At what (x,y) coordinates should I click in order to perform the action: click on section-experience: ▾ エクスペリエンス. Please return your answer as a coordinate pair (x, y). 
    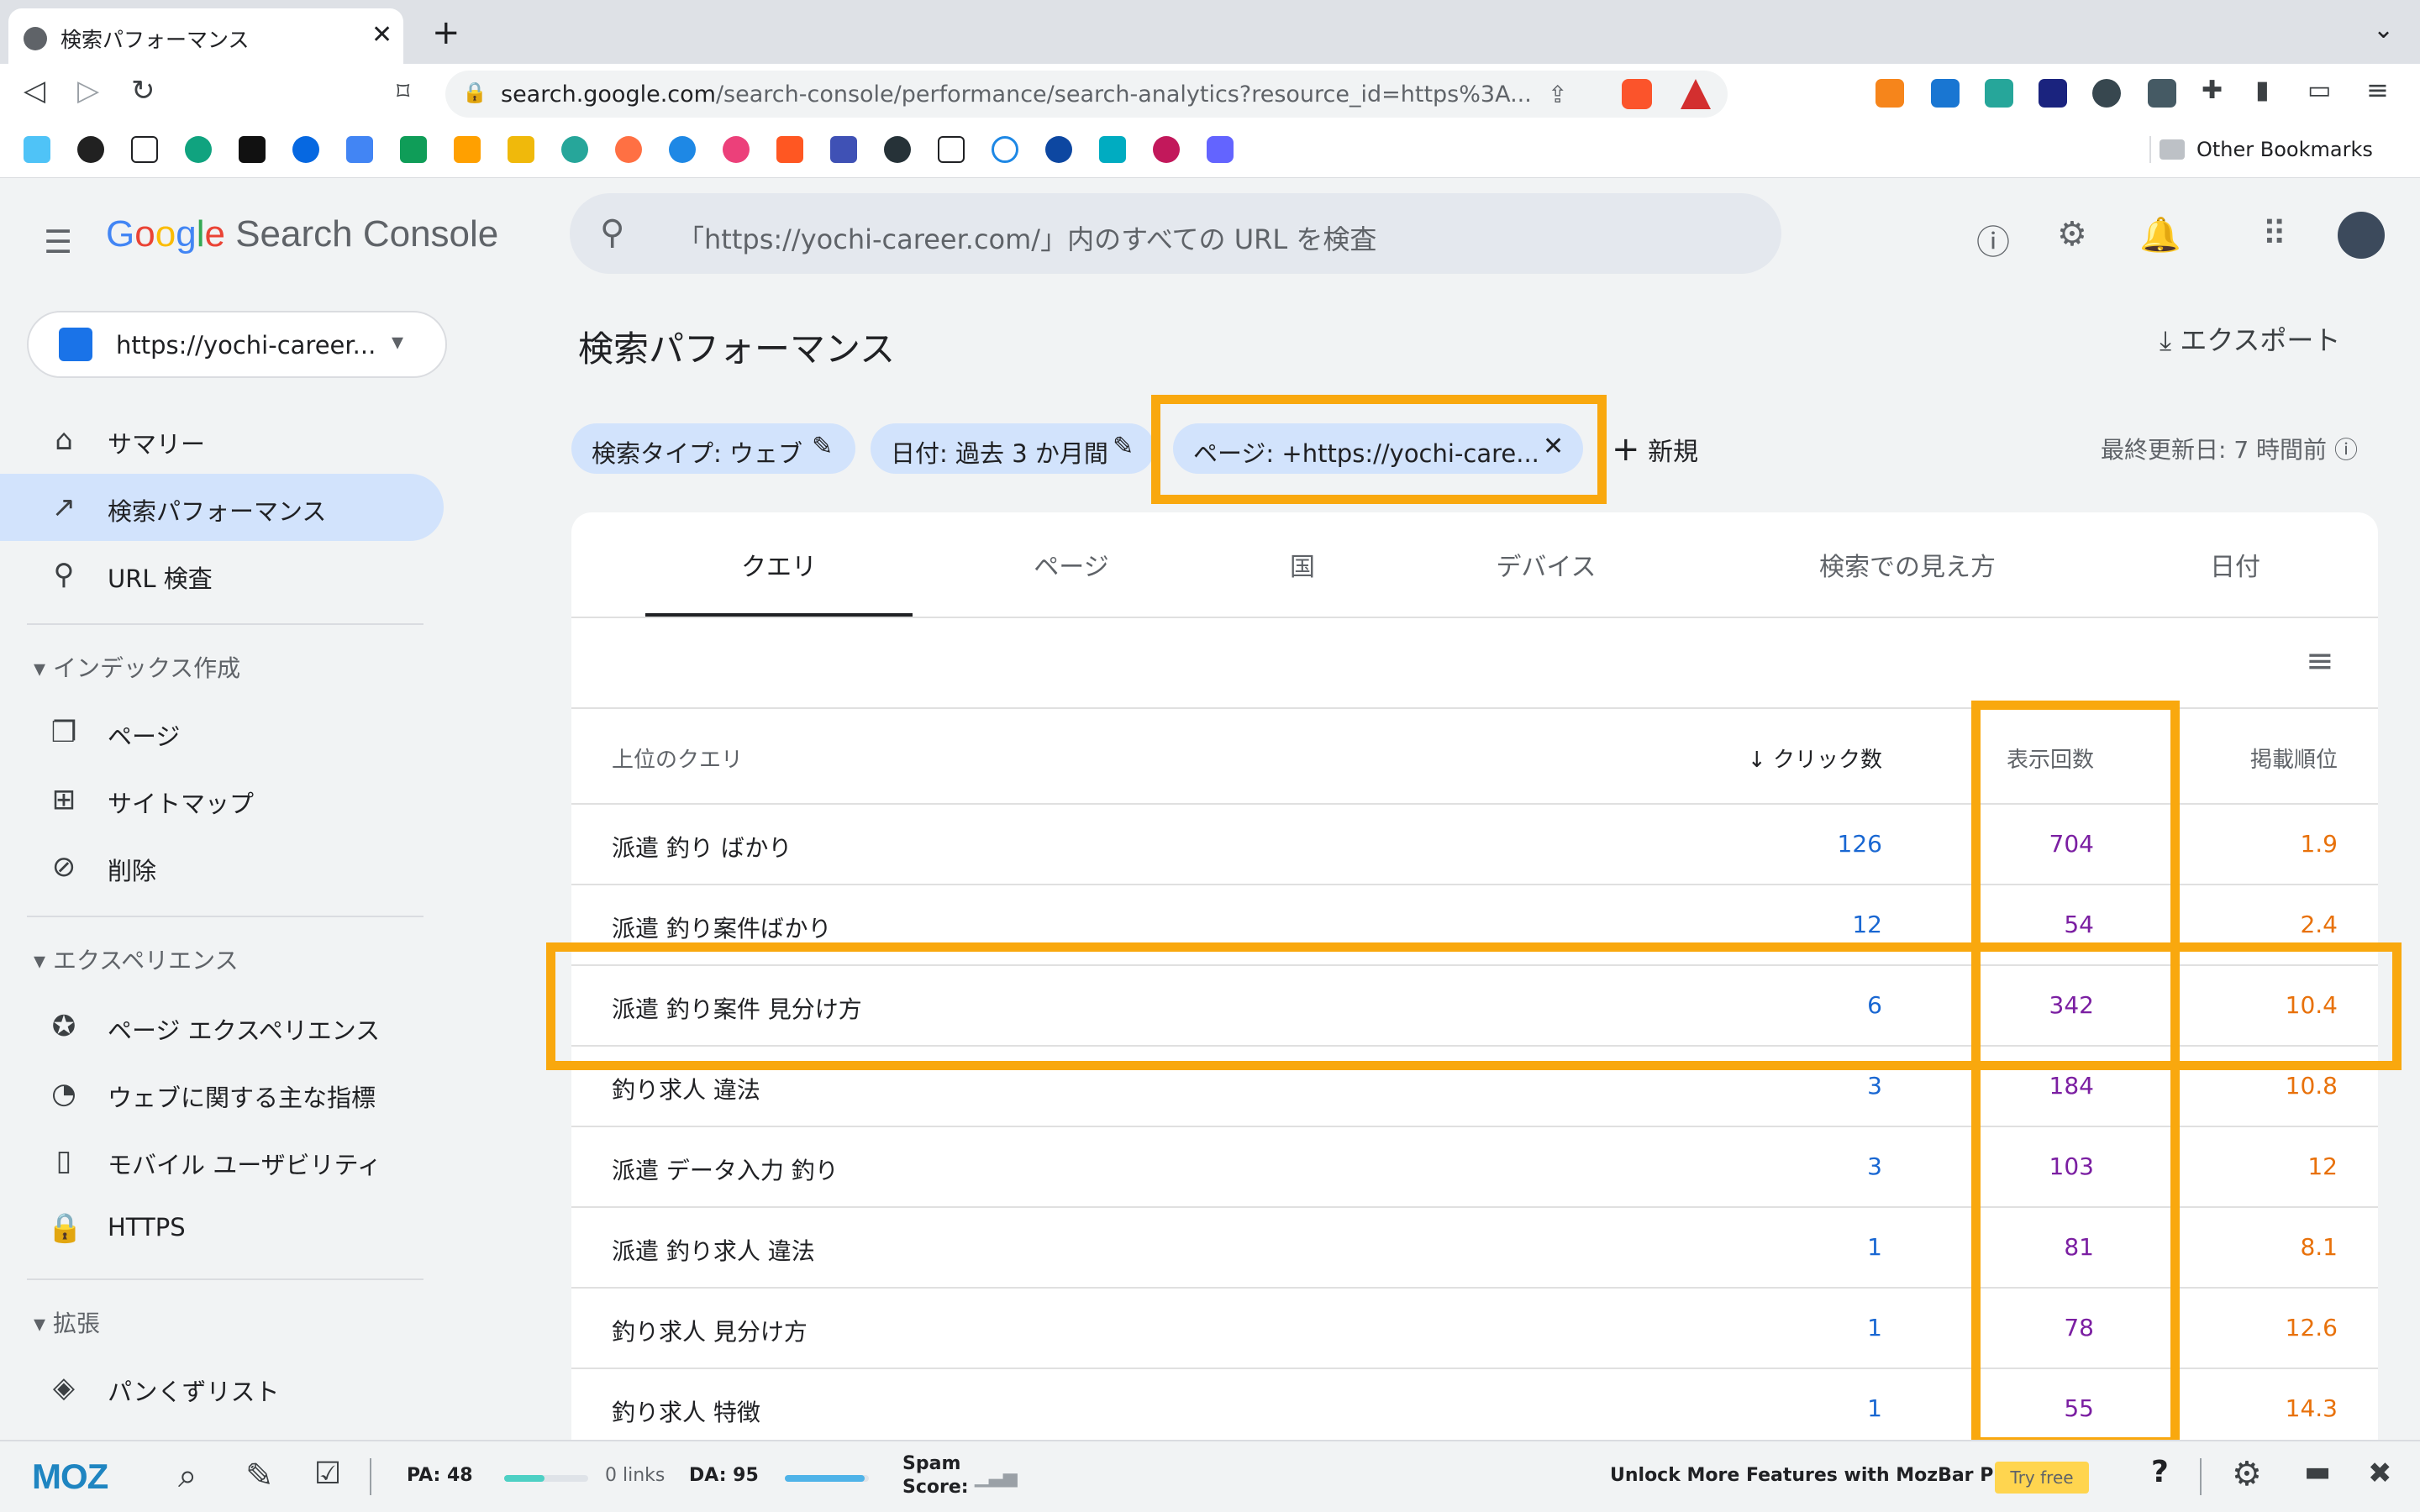
    Looking at the image, I should click on (136, 959).